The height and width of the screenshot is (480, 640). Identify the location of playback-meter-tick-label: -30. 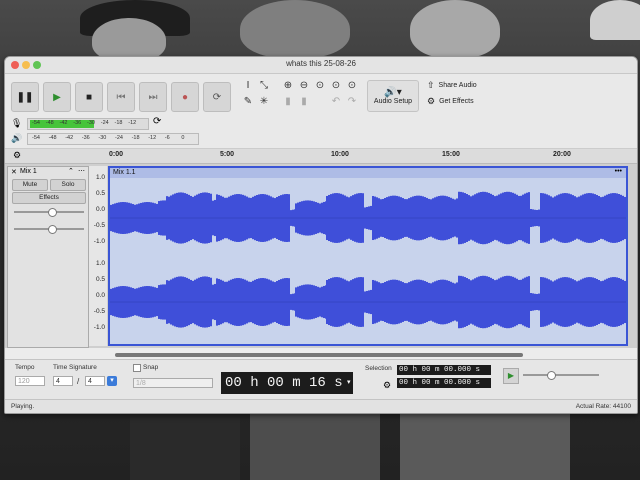
(102, 138).